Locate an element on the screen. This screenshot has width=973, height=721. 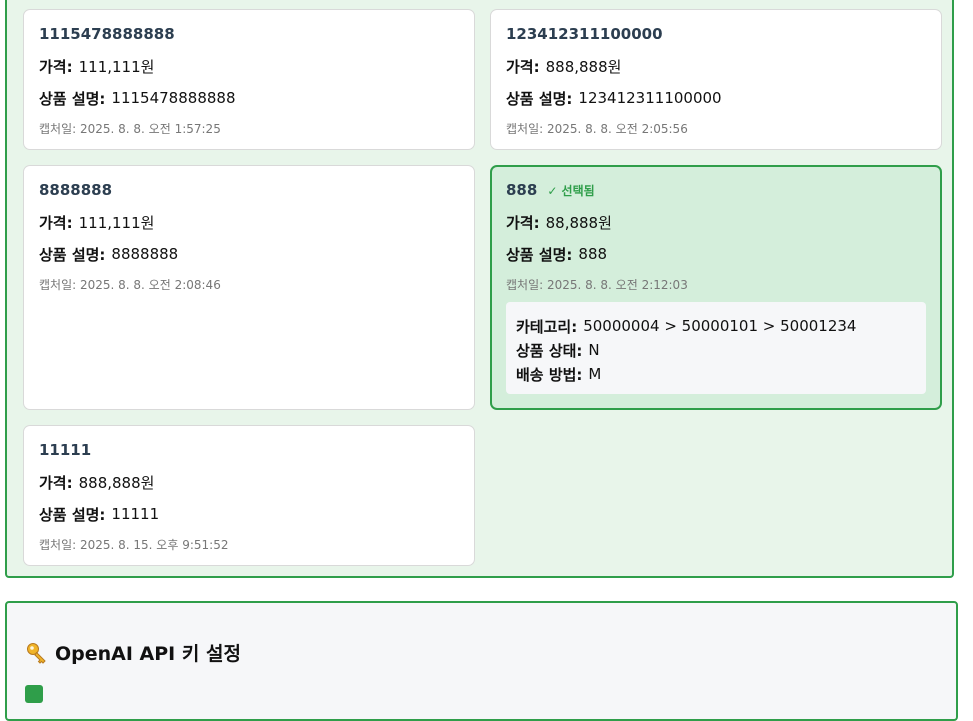
capture-date: 캡처일: 2025. 8. 8. 오전 1:57:25 is located at coordinates (130, 128).